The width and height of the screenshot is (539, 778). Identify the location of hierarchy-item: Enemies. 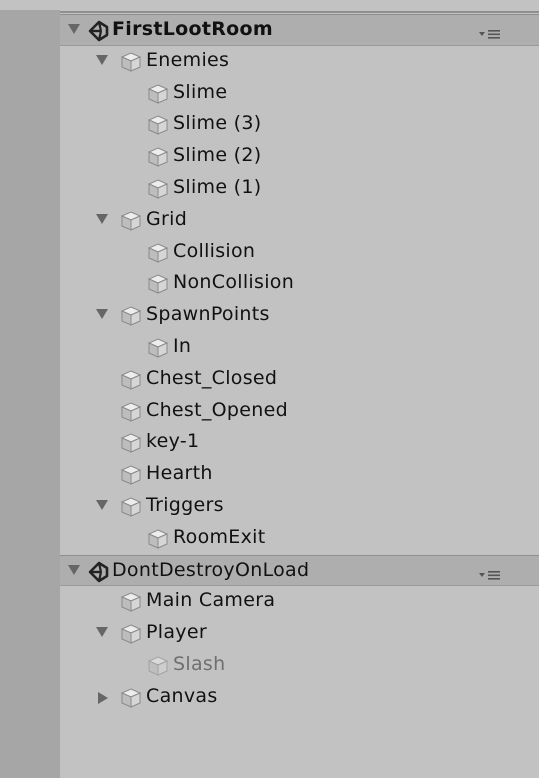
(299, 62).